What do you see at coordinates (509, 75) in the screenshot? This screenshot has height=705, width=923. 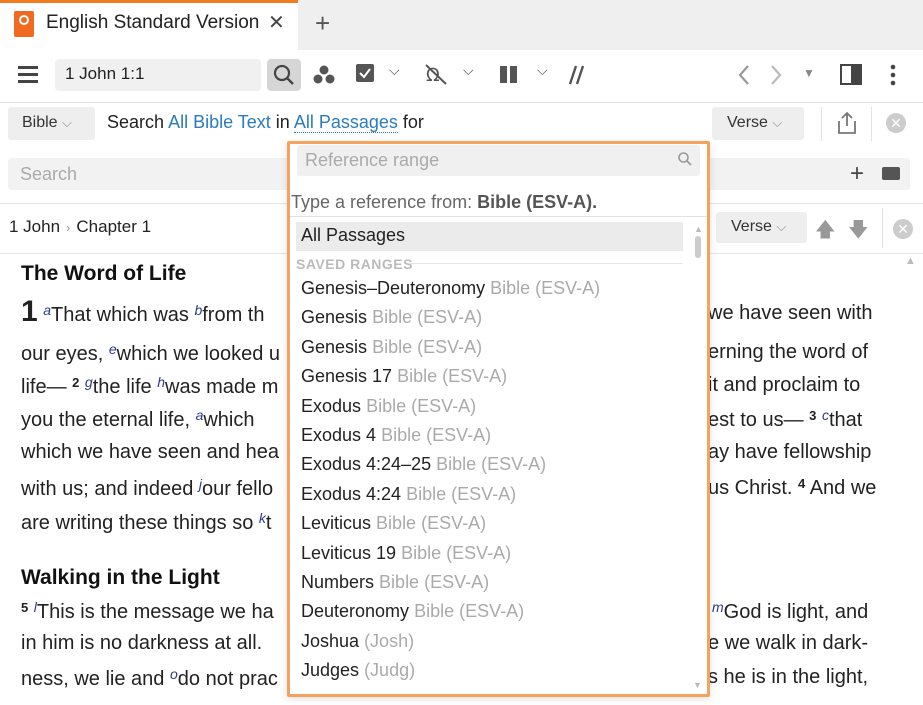 I see `columns-icon` at bounding box center [509, 75].